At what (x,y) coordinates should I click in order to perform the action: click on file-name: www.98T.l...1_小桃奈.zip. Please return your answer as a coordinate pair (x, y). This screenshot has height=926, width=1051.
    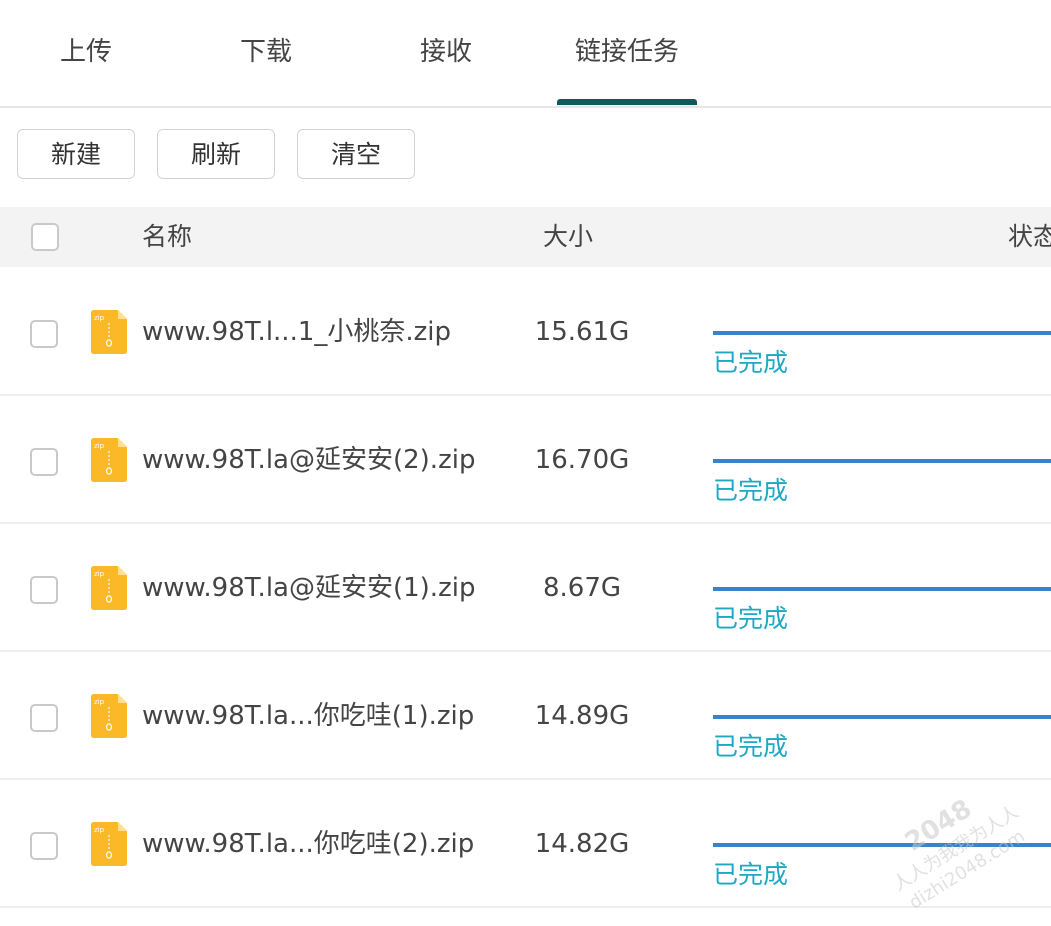
    Looking at the image, I should click on (296, 332).